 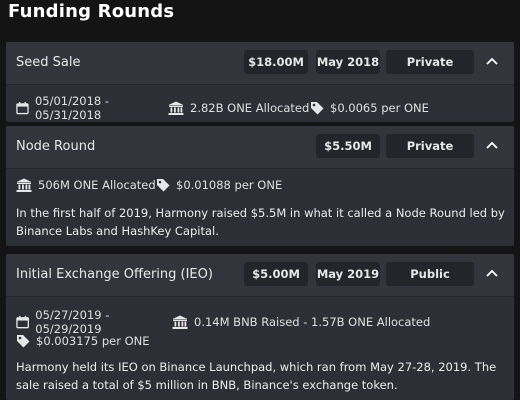 I want to click on price-text: $0.003175 per ONE, so click(x=93, y=341).